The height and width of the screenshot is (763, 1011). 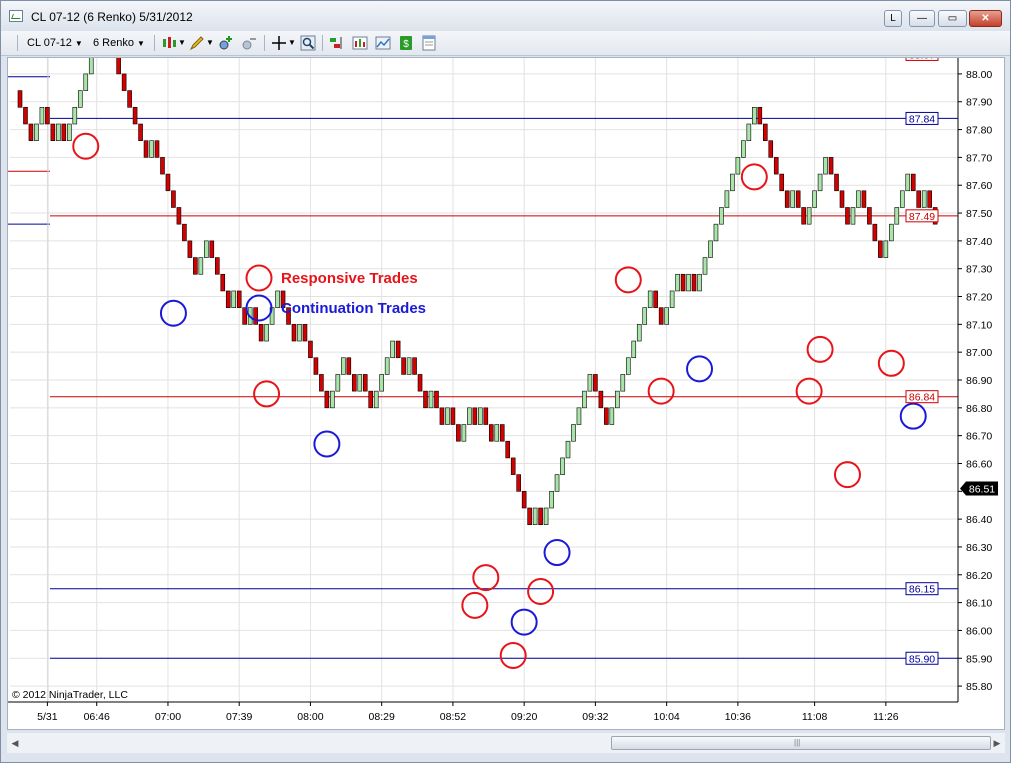 I want to click on add-indicator-icon, so click(x=226, y=43).